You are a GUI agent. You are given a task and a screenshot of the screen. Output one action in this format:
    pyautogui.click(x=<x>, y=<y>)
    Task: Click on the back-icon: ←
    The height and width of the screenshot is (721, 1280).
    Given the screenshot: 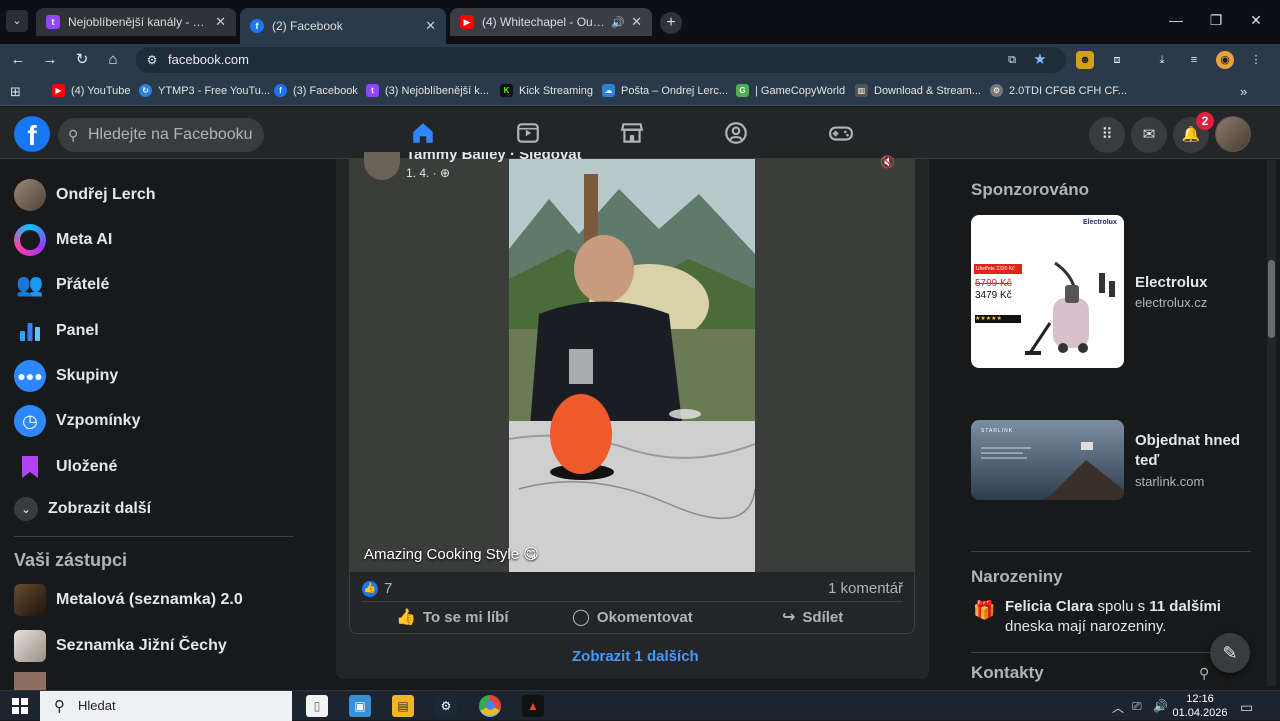 What is the action you would take?
    pyautogui.click(x=18, y=60)
    